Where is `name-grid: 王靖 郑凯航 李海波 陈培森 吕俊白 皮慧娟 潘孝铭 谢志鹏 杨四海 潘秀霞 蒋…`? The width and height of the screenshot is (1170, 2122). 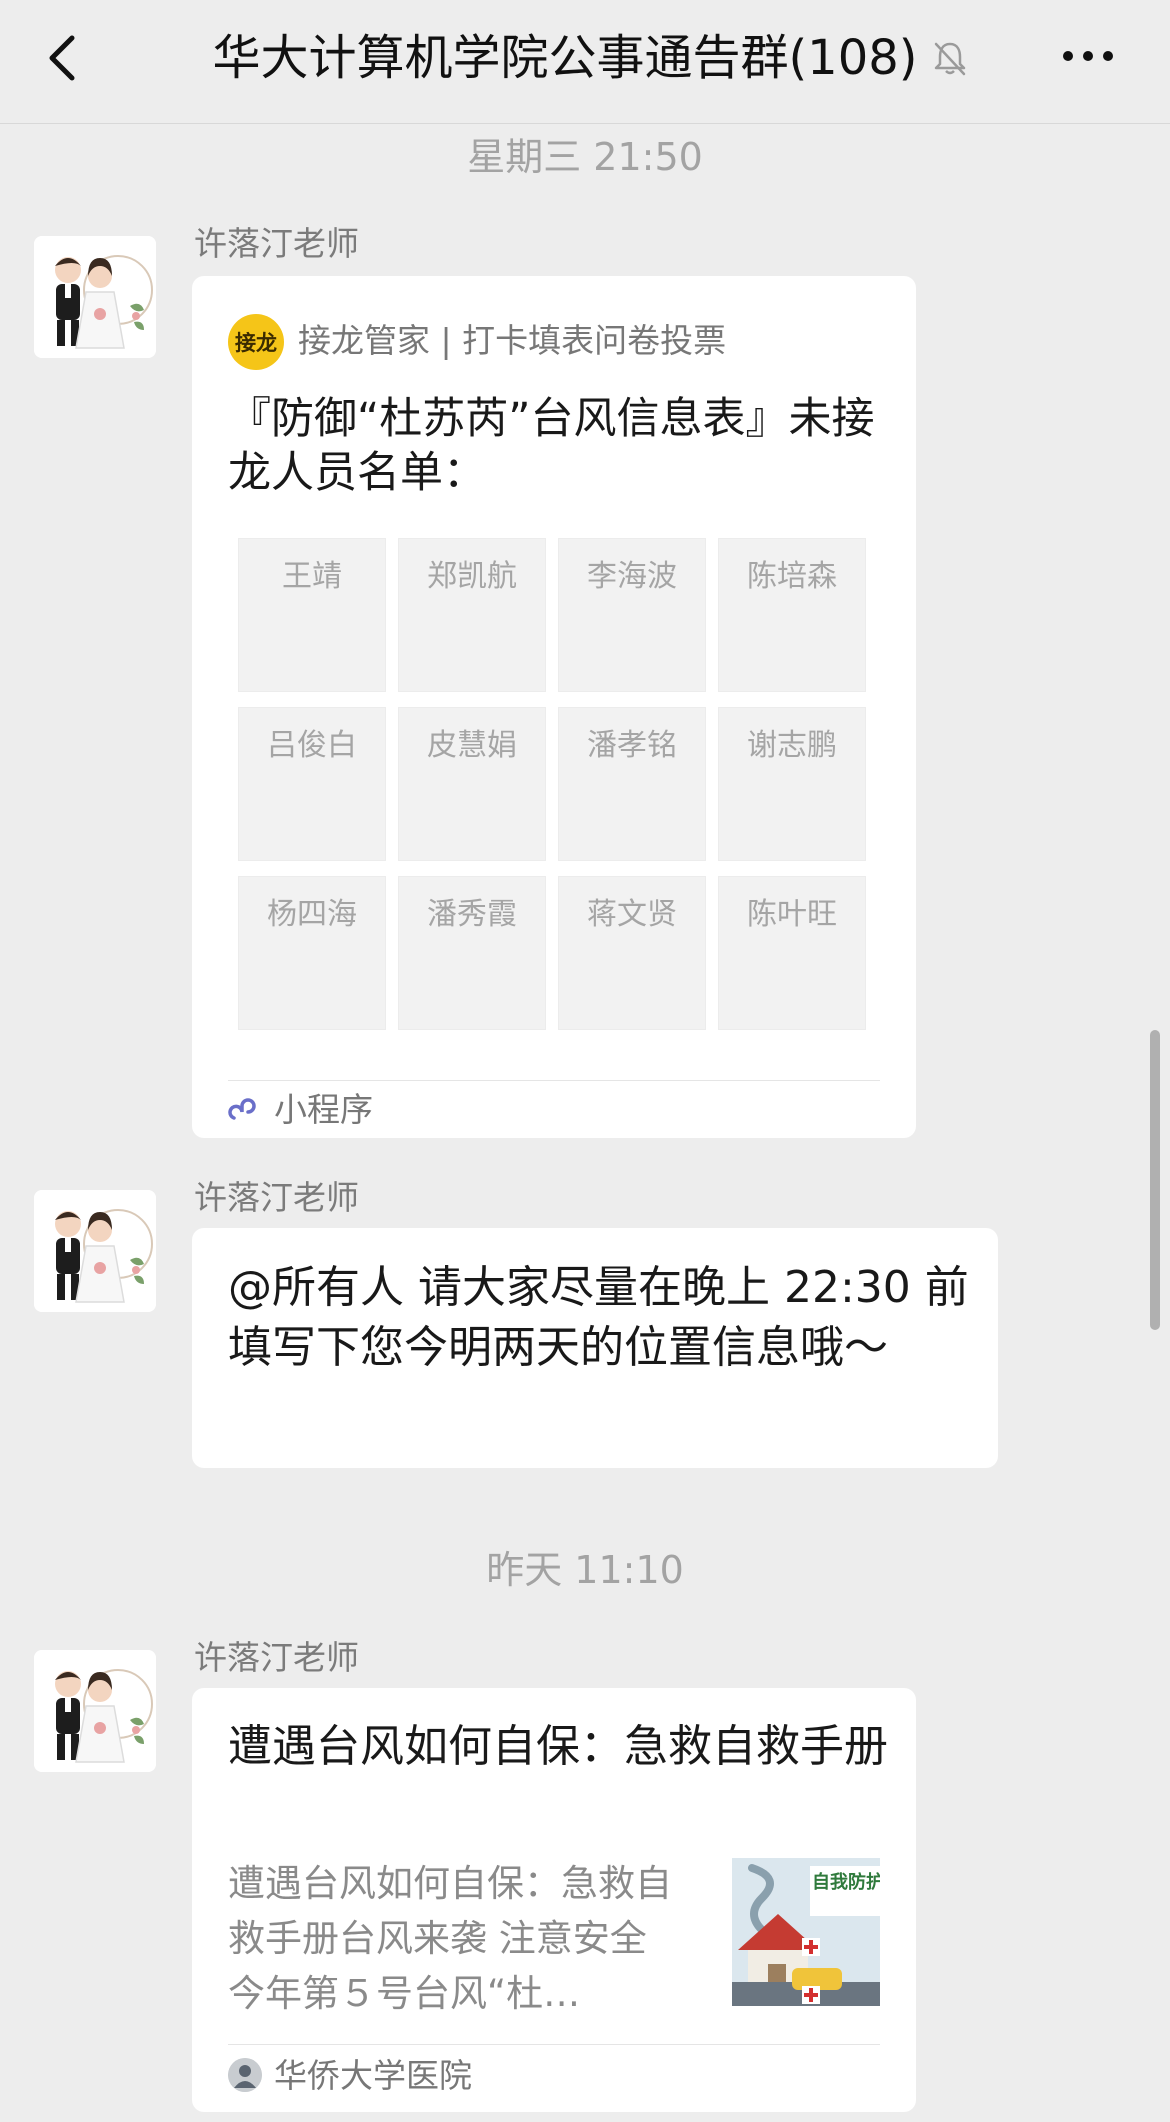
name-grid: 王靖 郑凯航 李海波 陈培森 吕俊白 皮慧娟 潘孝铭 谢志鹏 杨四海 潘秀霞 蒋… is located at coordinates (554, 784).